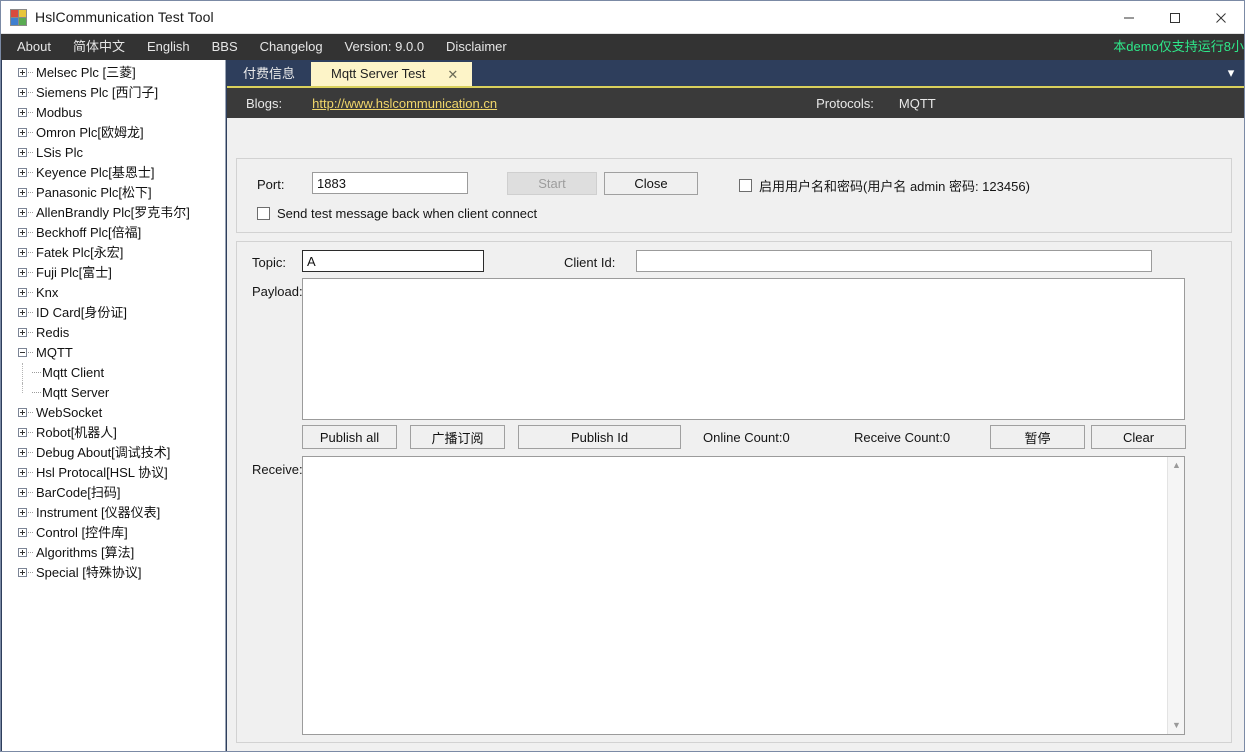 The height and width of the screenshot is (752, 1245). I want to click on tree-item-hsl-protocal: Hsl Protocal[HSL 协议], so click(113, 473).